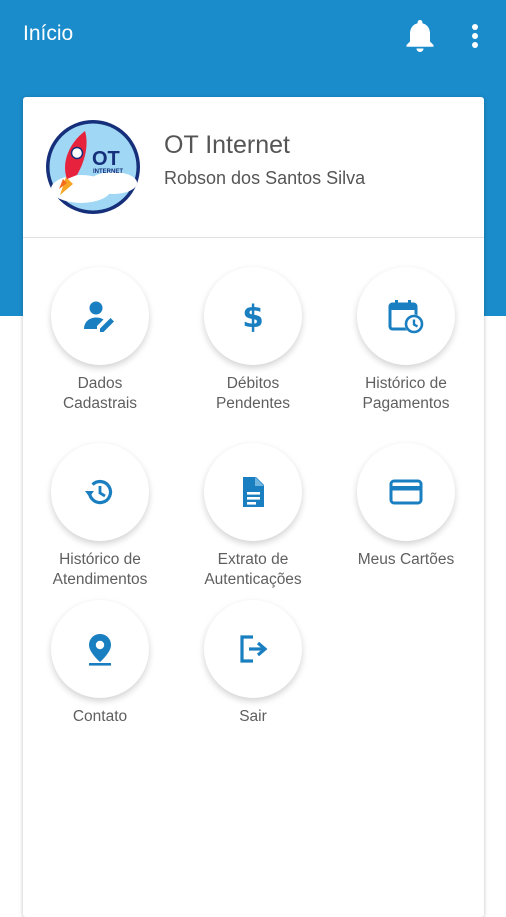  I want to click on user-name: Robson dos Santos Silva, so click(265, 178).